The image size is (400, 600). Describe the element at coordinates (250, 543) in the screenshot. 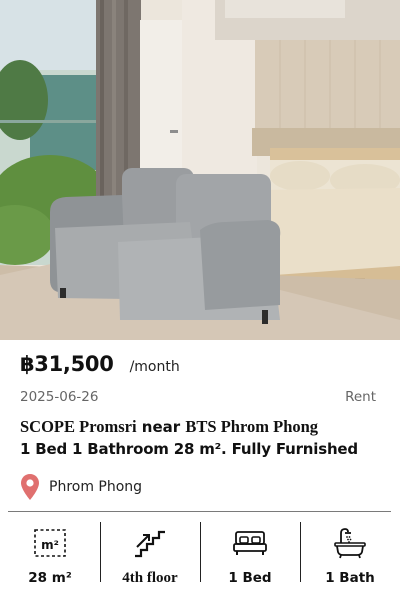

I see `bed-icon` at that location.